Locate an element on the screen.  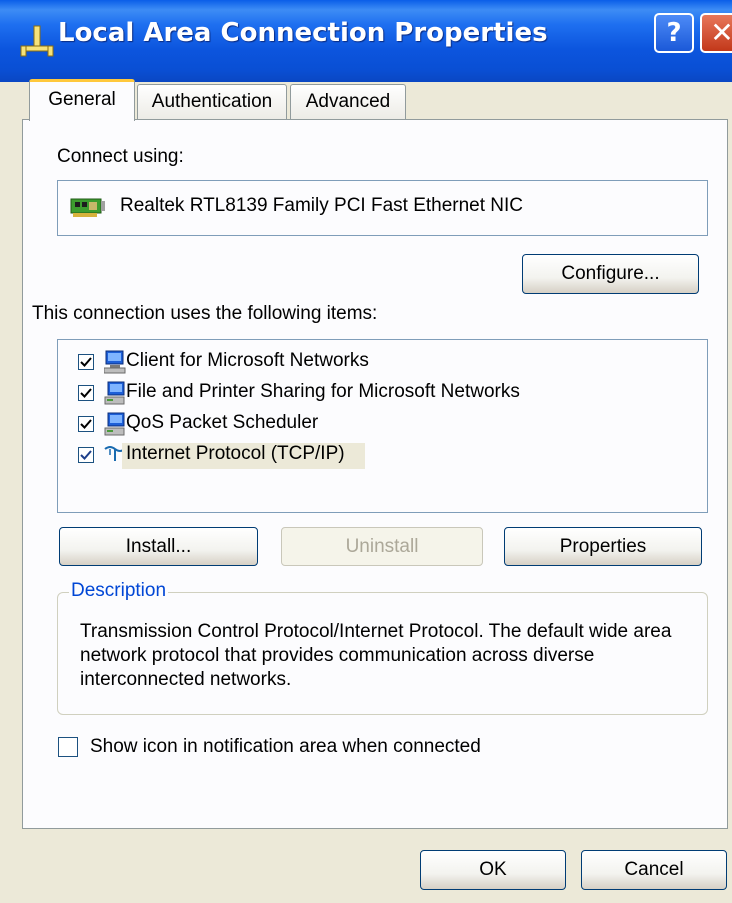
connect-using-label: Connect using: is located at coordinates (120, 156).